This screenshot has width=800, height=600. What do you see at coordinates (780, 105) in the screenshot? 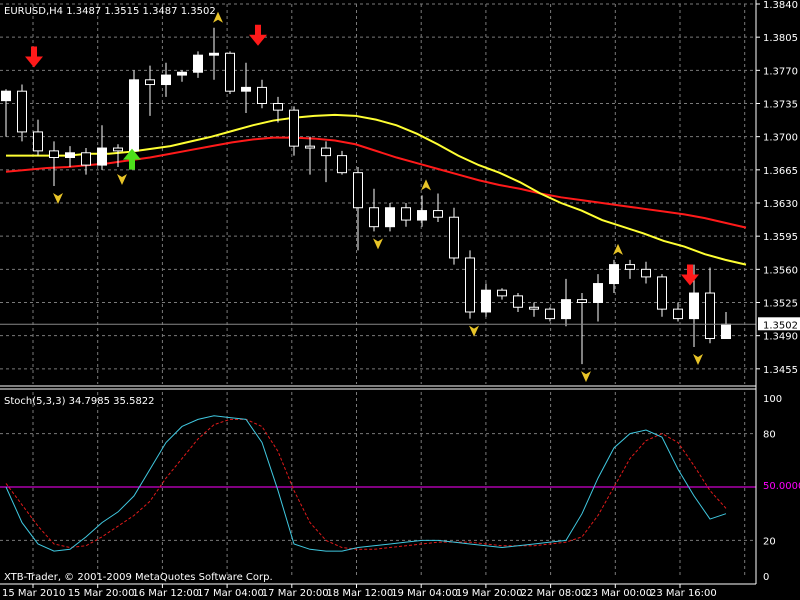
I see `price-tick-label: 1.3735` at bounding box center [780, 105].